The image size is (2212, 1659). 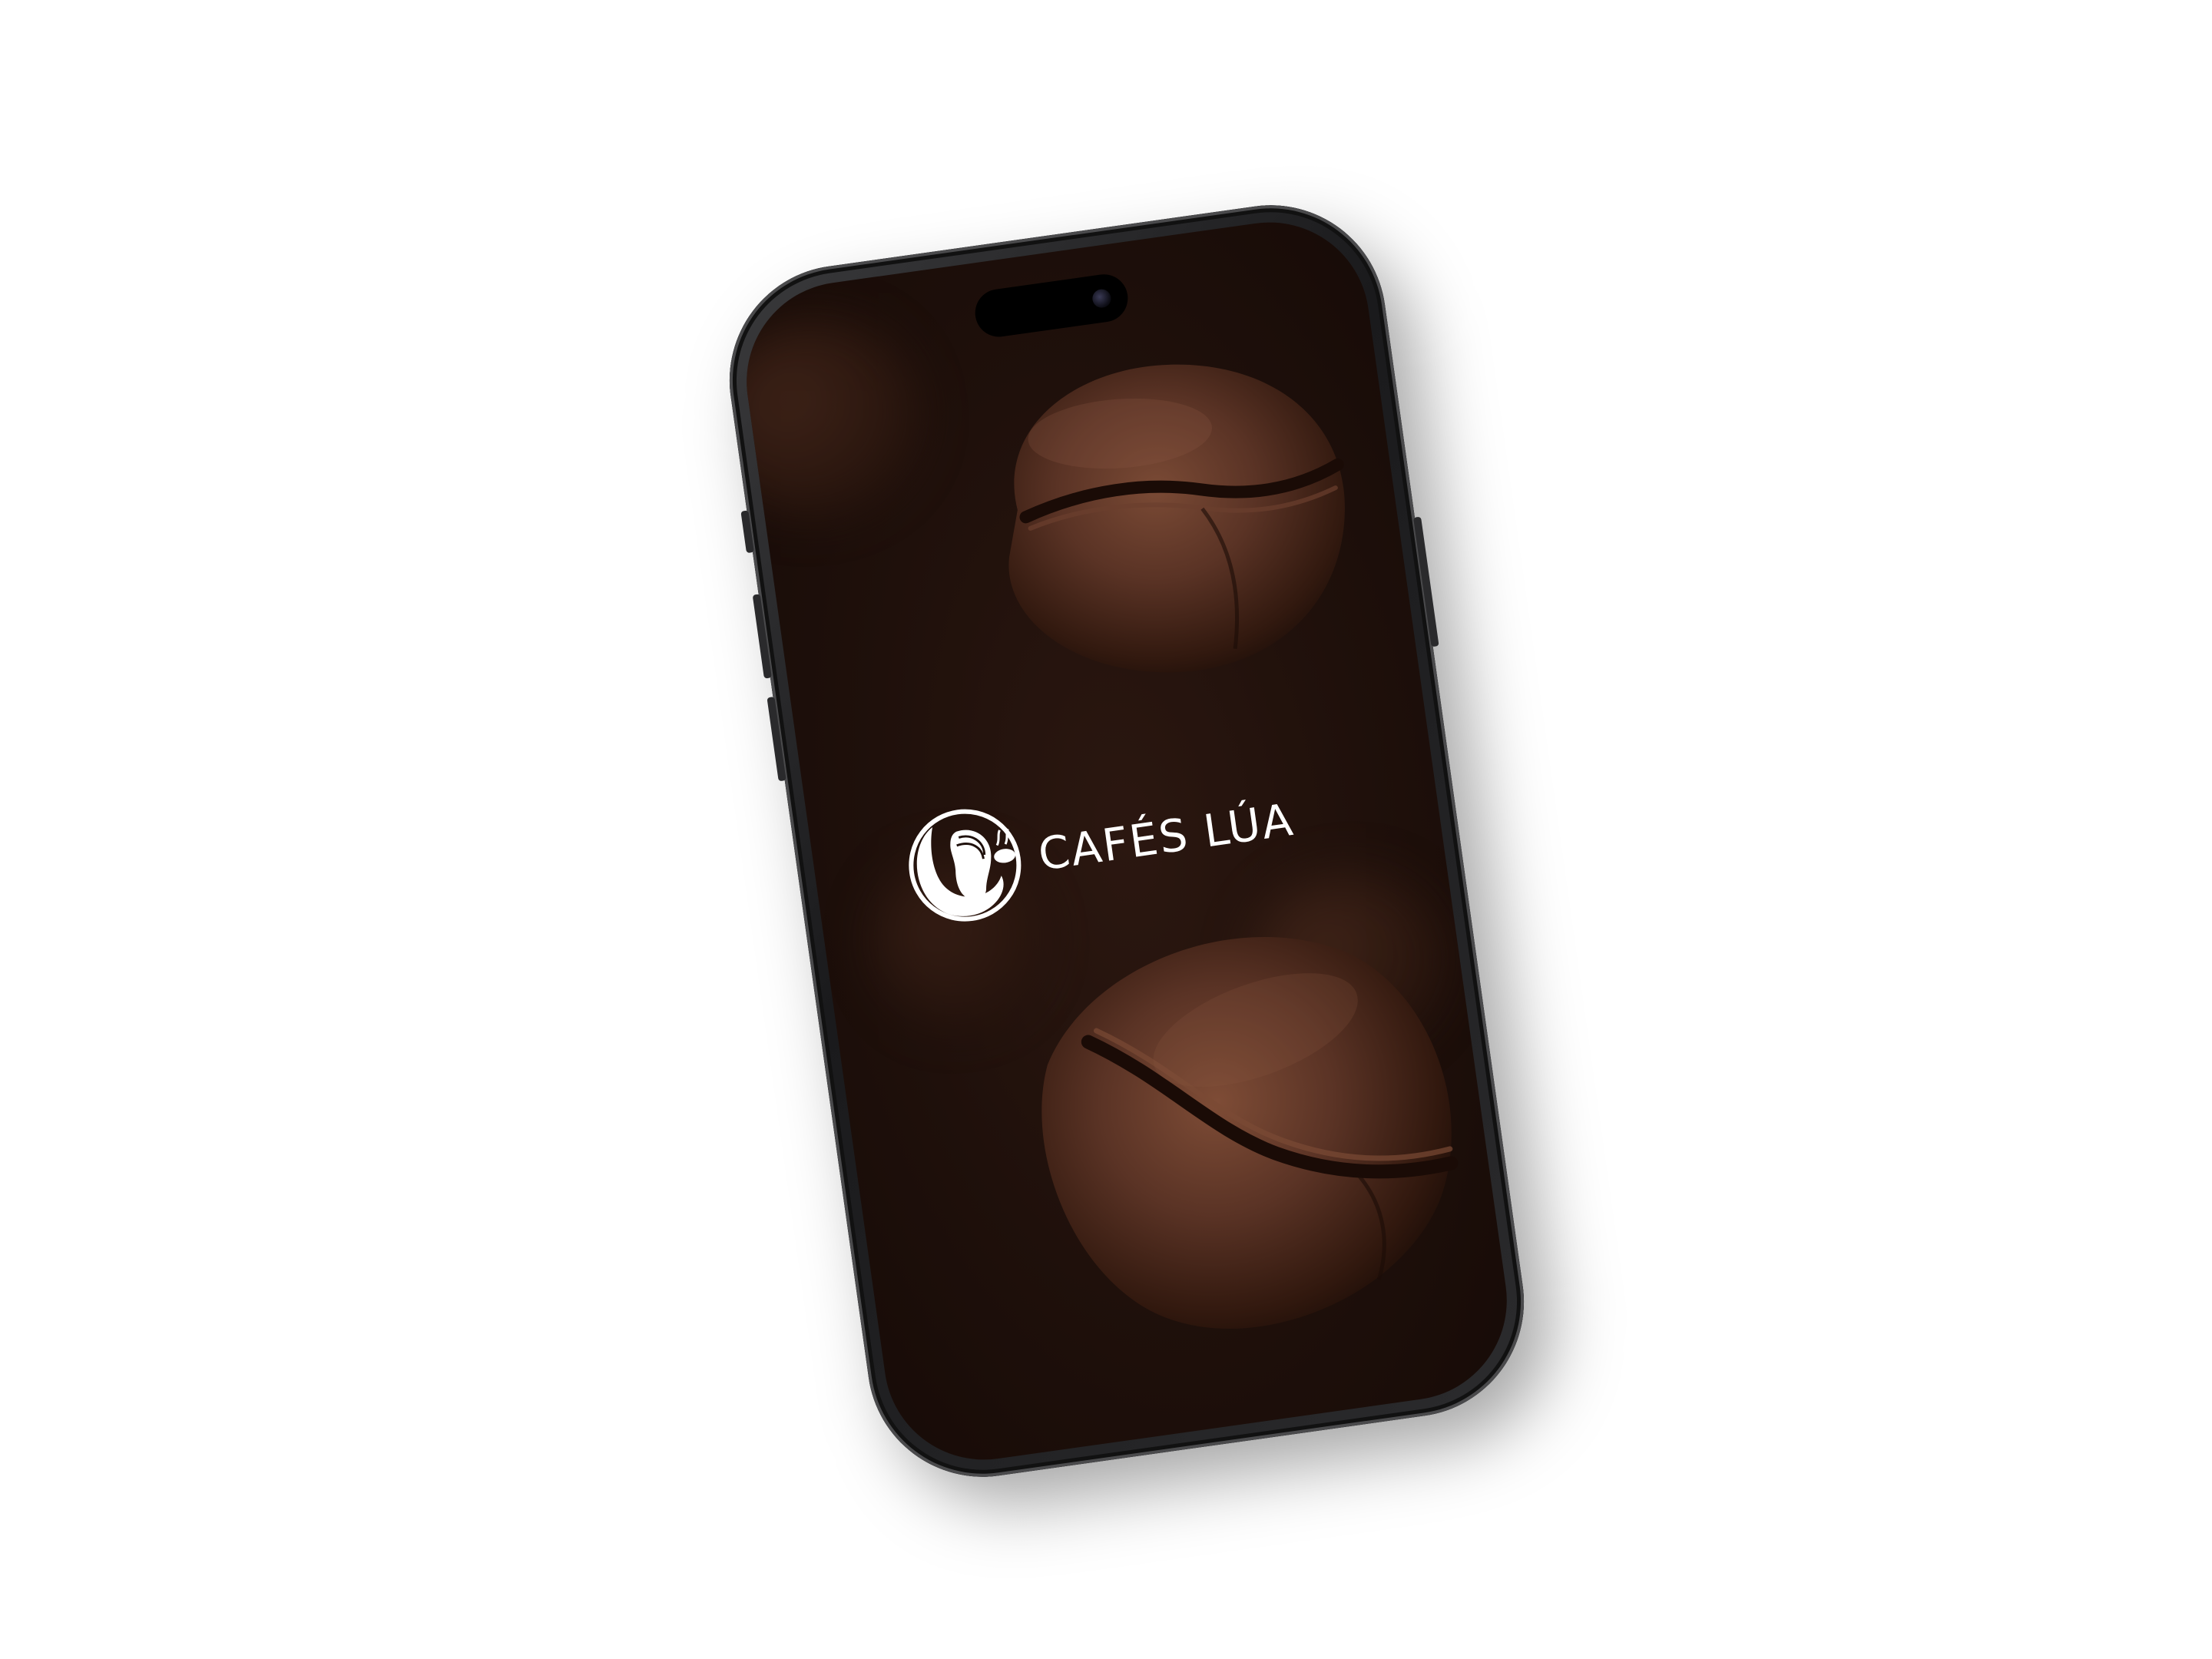 I want to click on coffee-bean-image-top, so click(x=1176, y=518).